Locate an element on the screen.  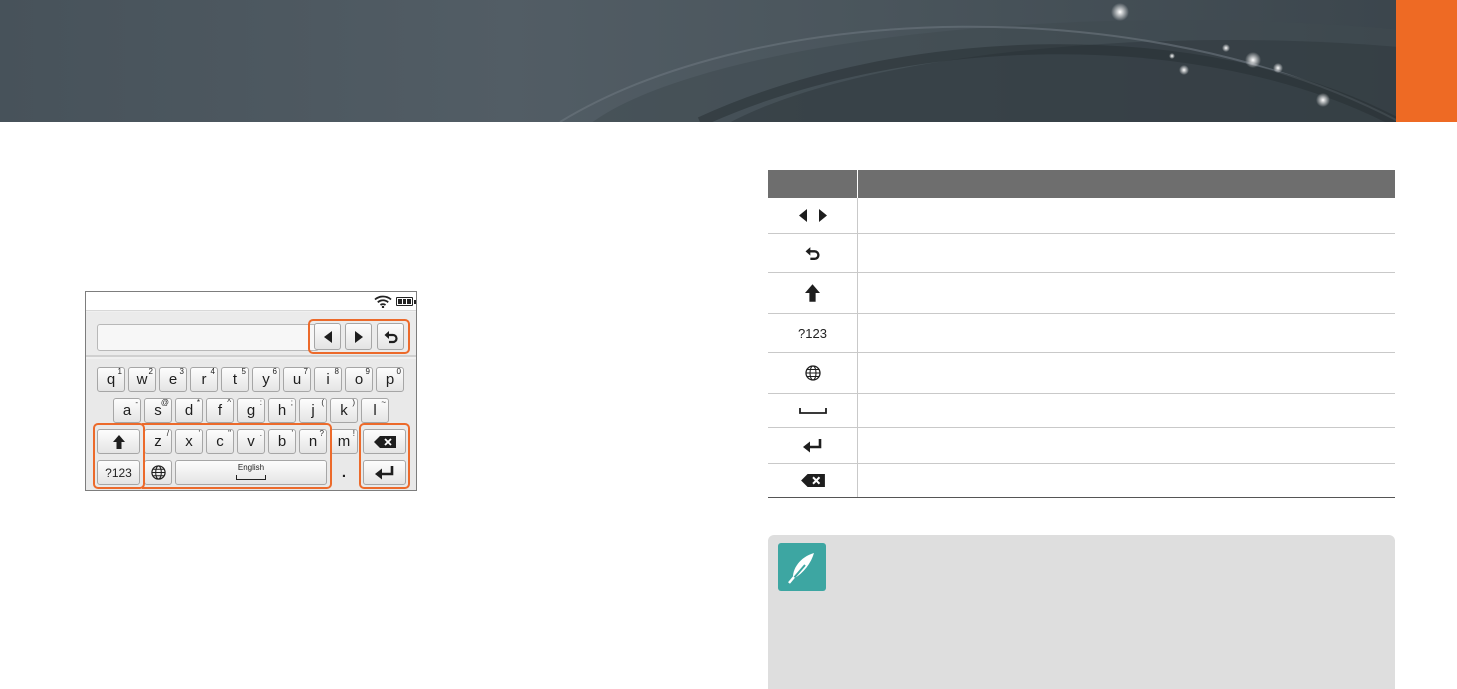
key-label: i is located at coordinates (328, 379).